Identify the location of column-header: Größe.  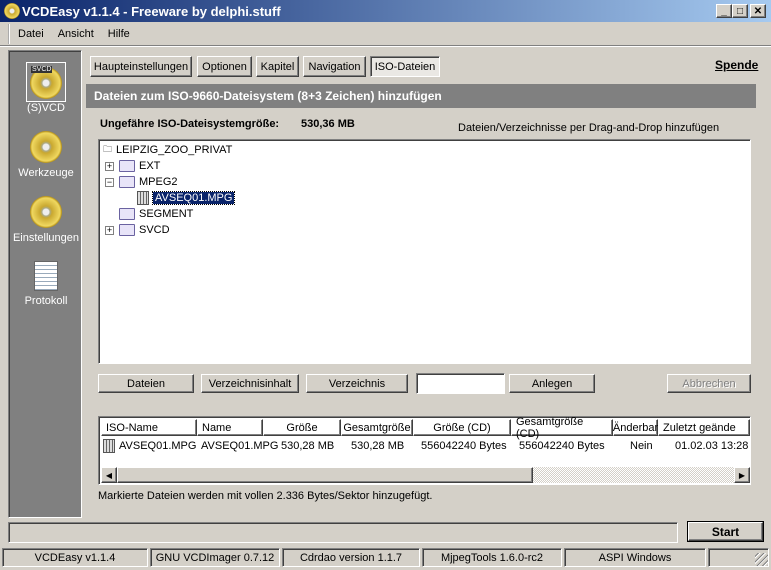
(302, 427).